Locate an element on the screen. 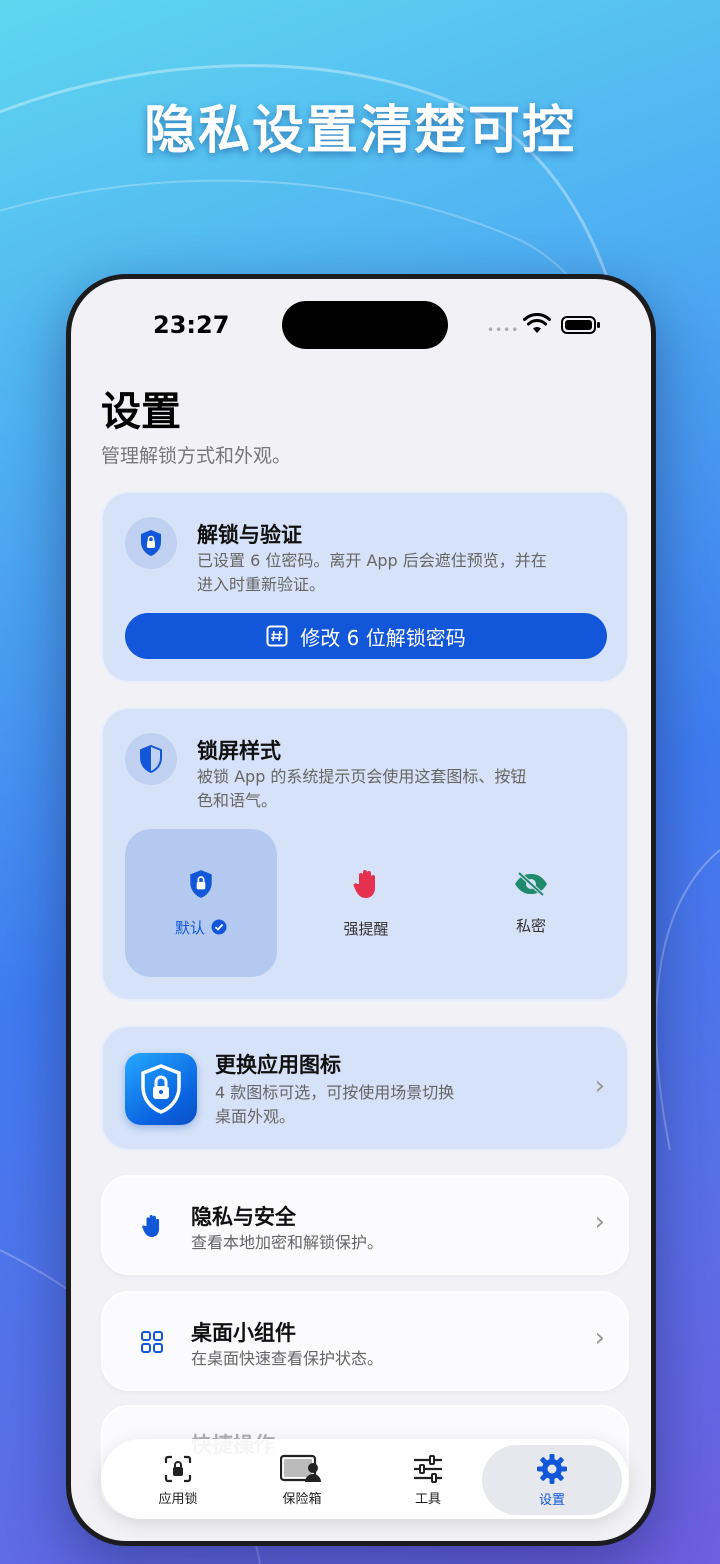  change-app-icon-card: 更换应用图标 4 款图标可选，可按使用场景切换 桌面外观。 › is located at coordinates (365, 1088).